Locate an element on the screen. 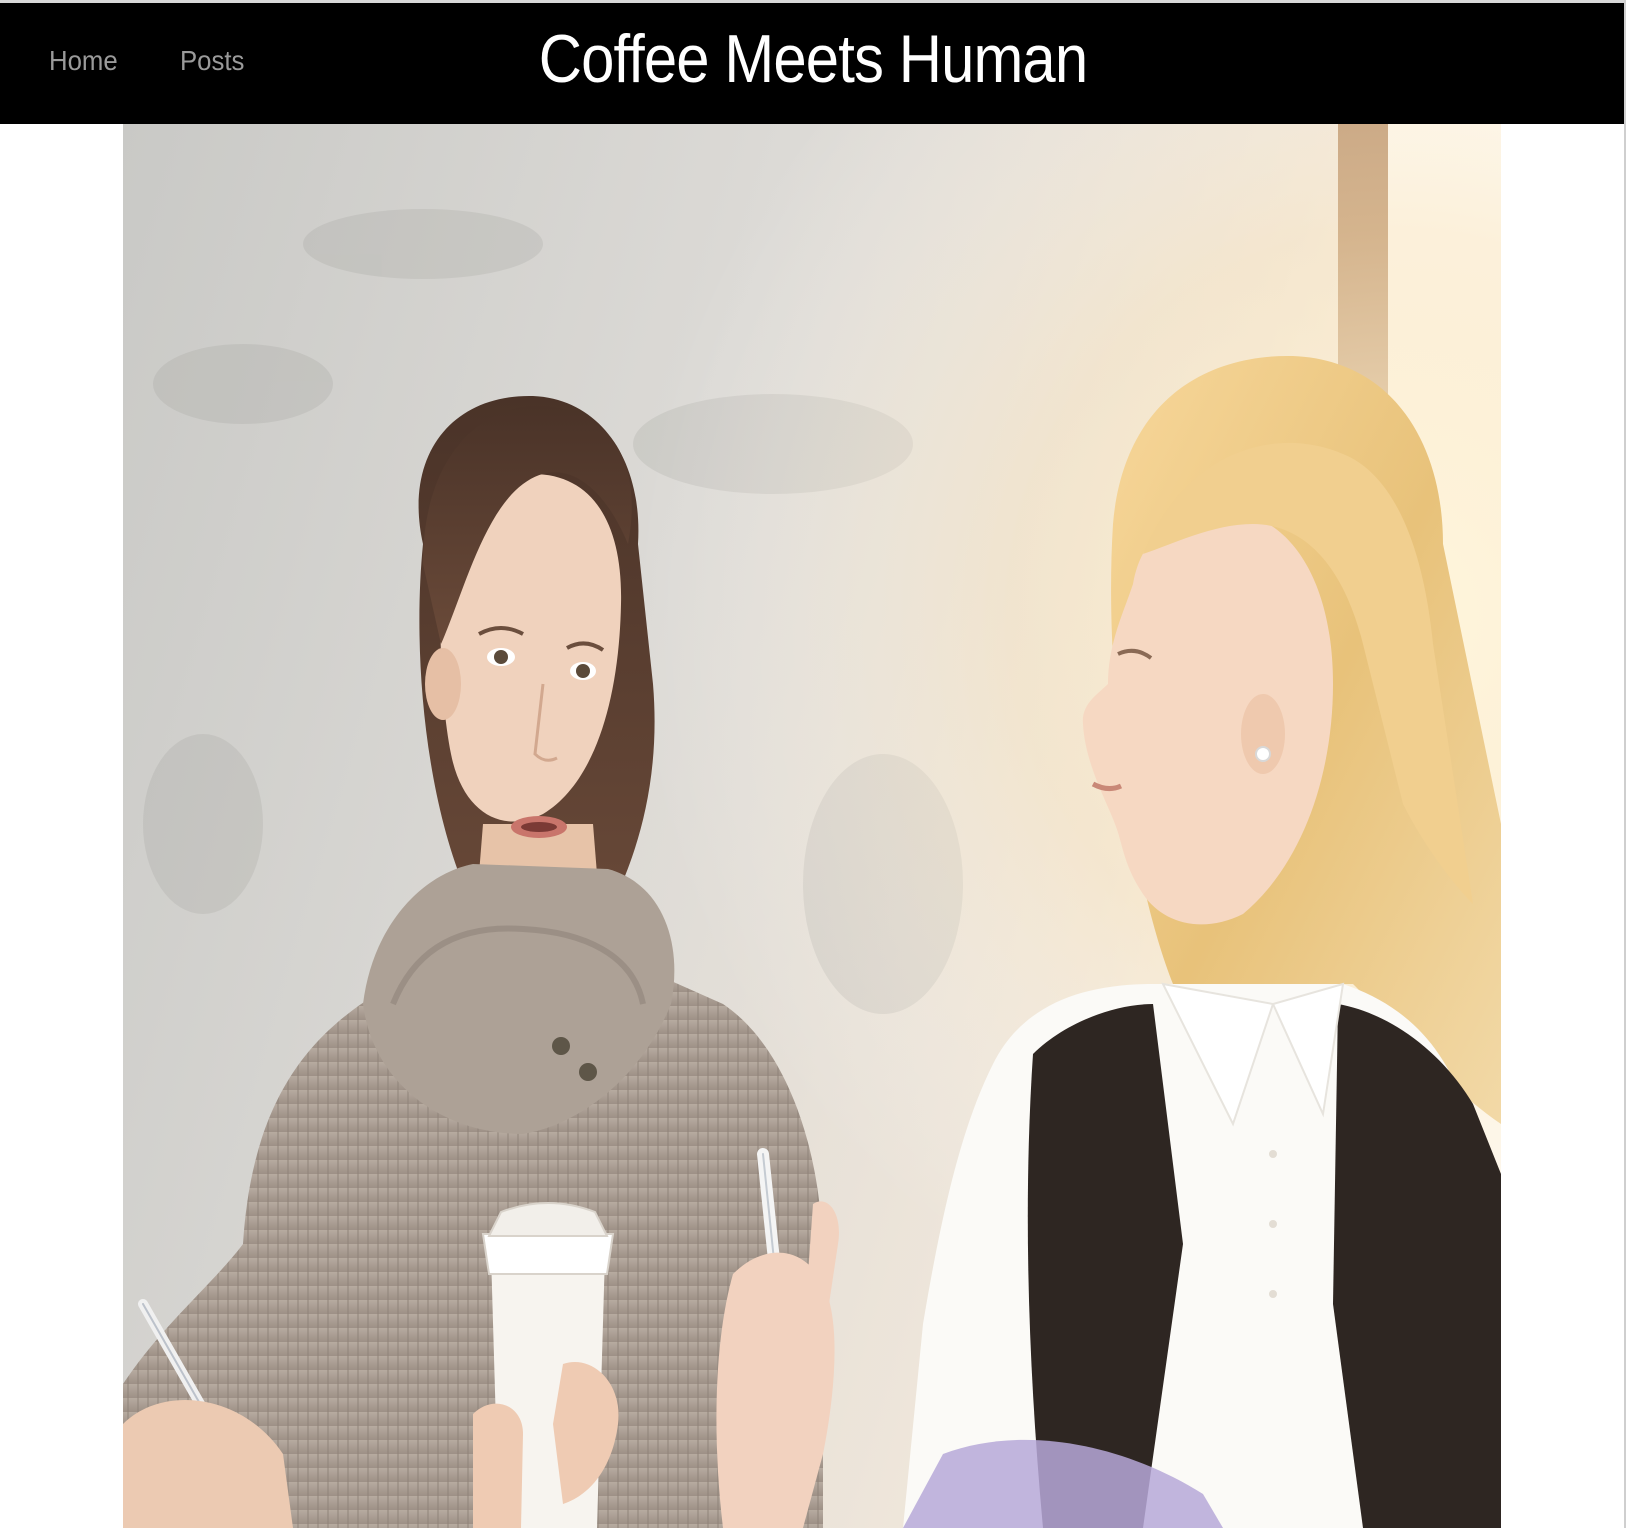  site-header: Home Posts Coffee Meets Human is located at coordinates (813, 62).